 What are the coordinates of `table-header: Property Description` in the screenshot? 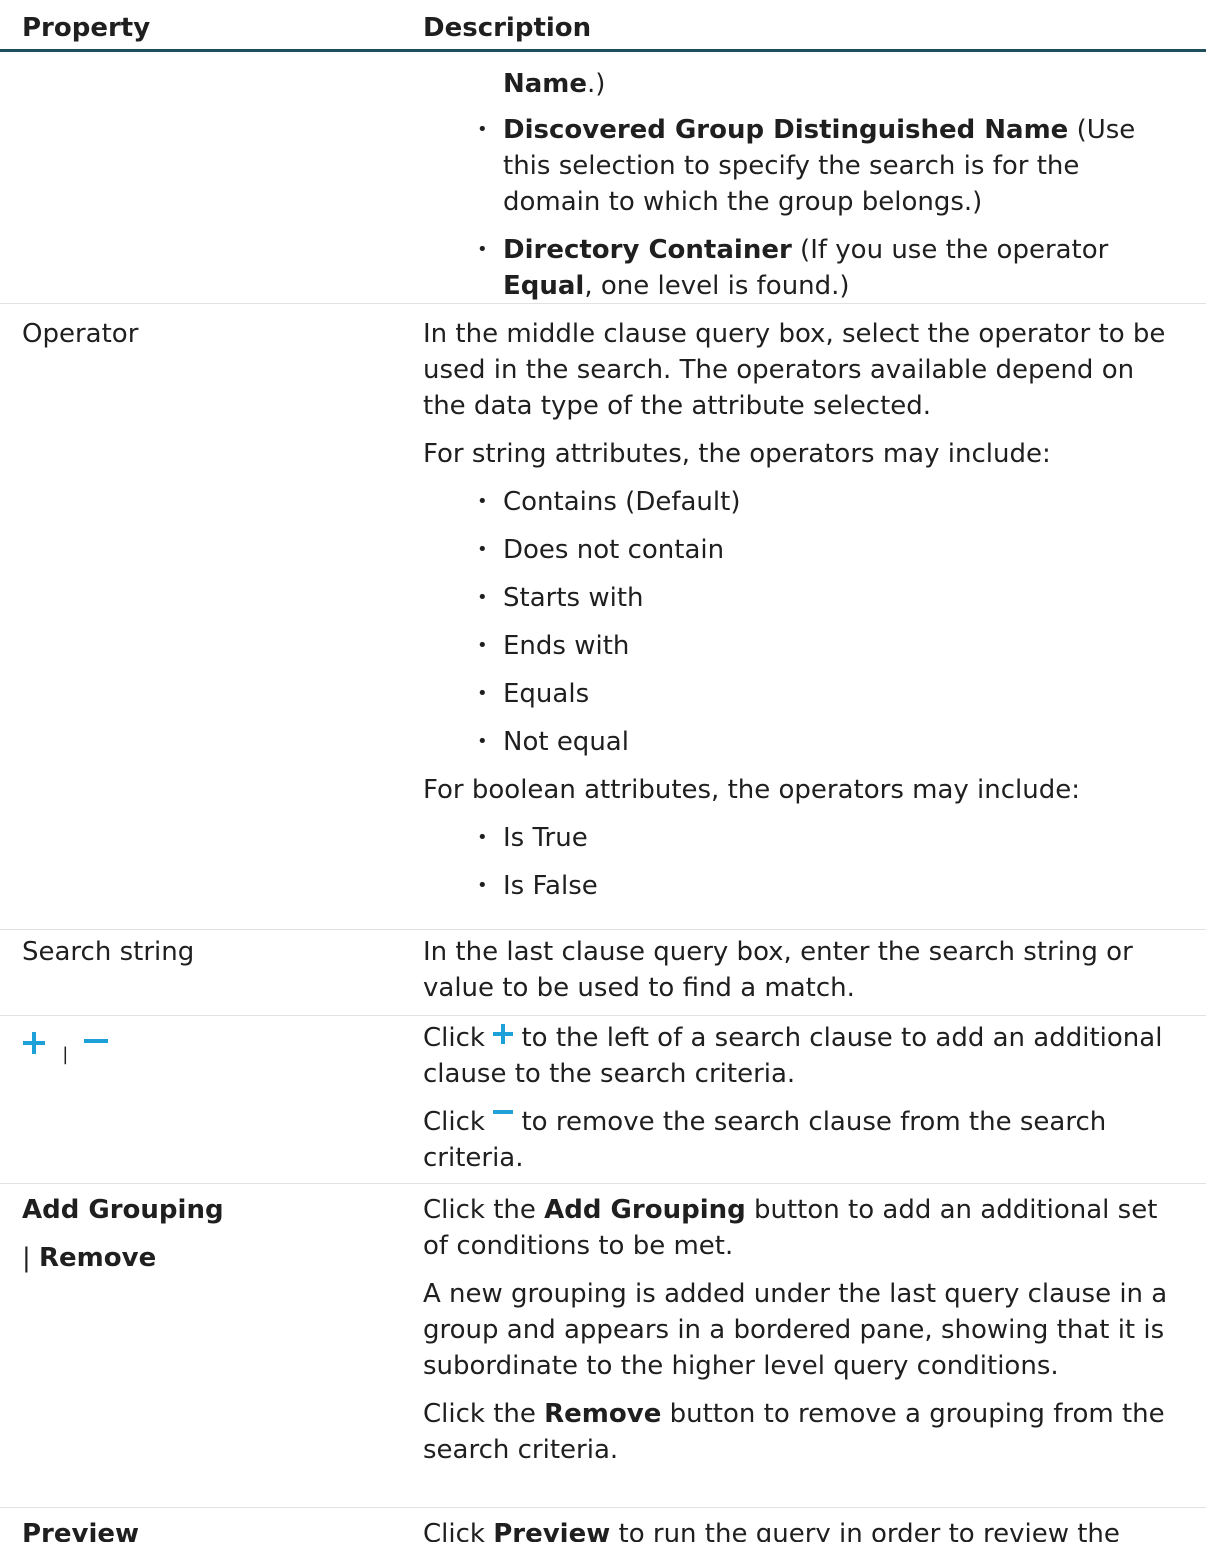 It's located at (603, 26).